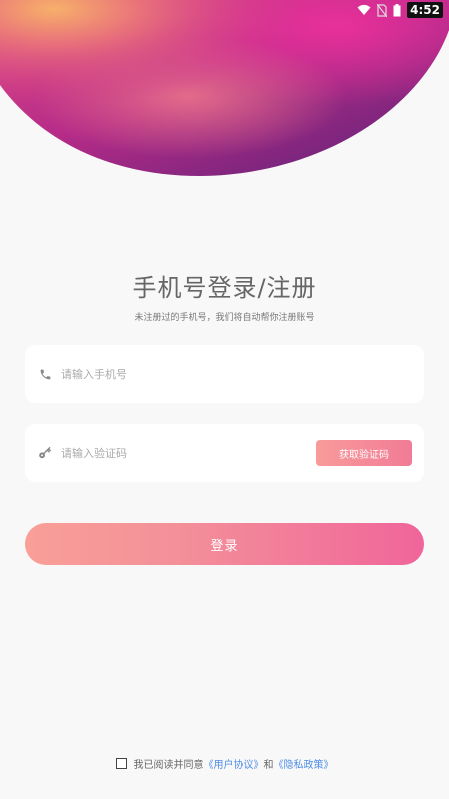 This screenshot has height=799, width=449. What do you see at coordinates (364, 10) in the screenshot?
I see `wifi-icon` at bounding box center [364, 10].